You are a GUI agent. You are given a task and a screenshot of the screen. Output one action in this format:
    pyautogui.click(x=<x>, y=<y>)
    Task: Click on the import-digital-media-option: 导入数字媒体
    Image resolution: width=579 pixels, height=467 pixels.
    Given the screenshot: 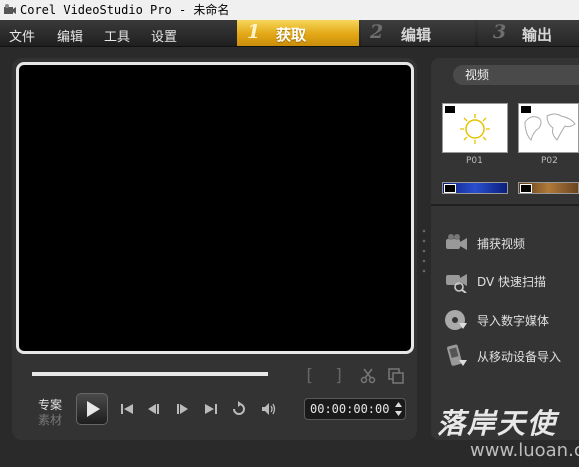 What is the action you would take?
    pyautogui.click(x=496, y=320)
    